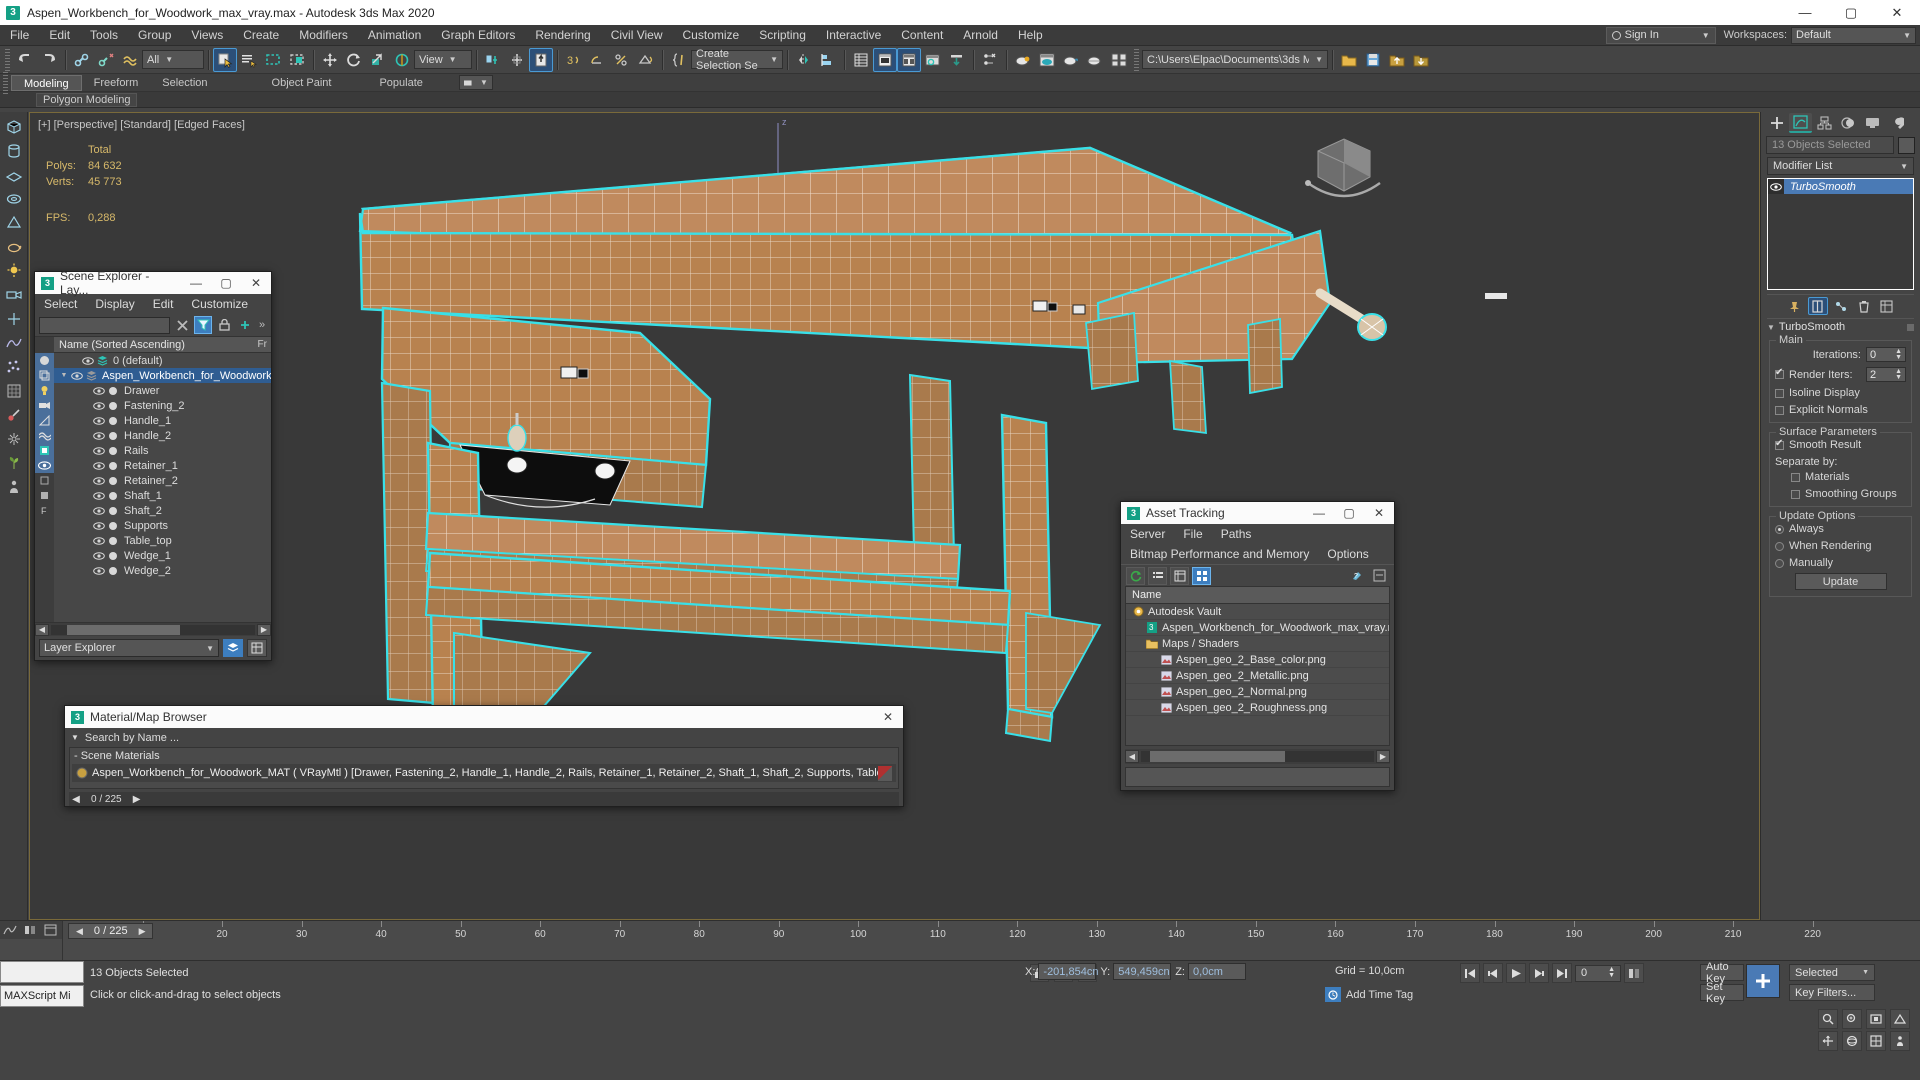 This screenshot has width=1920, height=1080. What do you see at coordinates (711, 35) in the screenshot?
I see `menu-customize: Customize` at bounding box center [711, 35].